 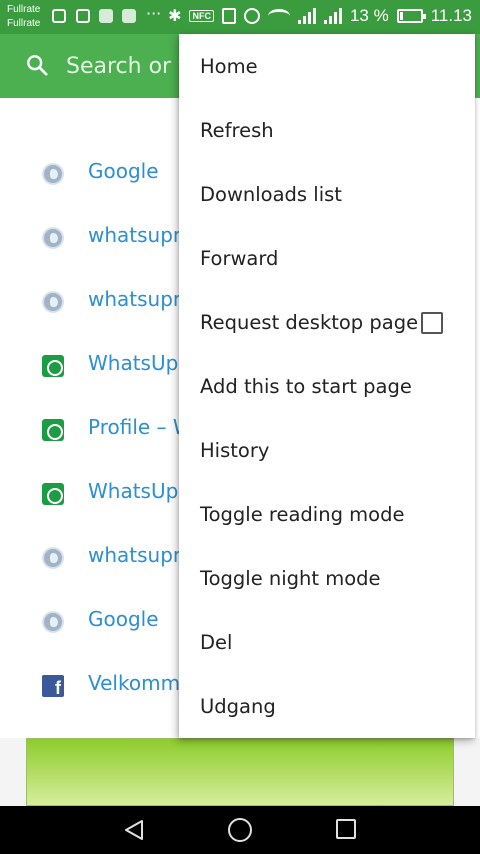 What do you see at coordinates (175, 16) in the screenshot?
I see `bluetooth-icon: ✱` at bounding box center [175, 16].